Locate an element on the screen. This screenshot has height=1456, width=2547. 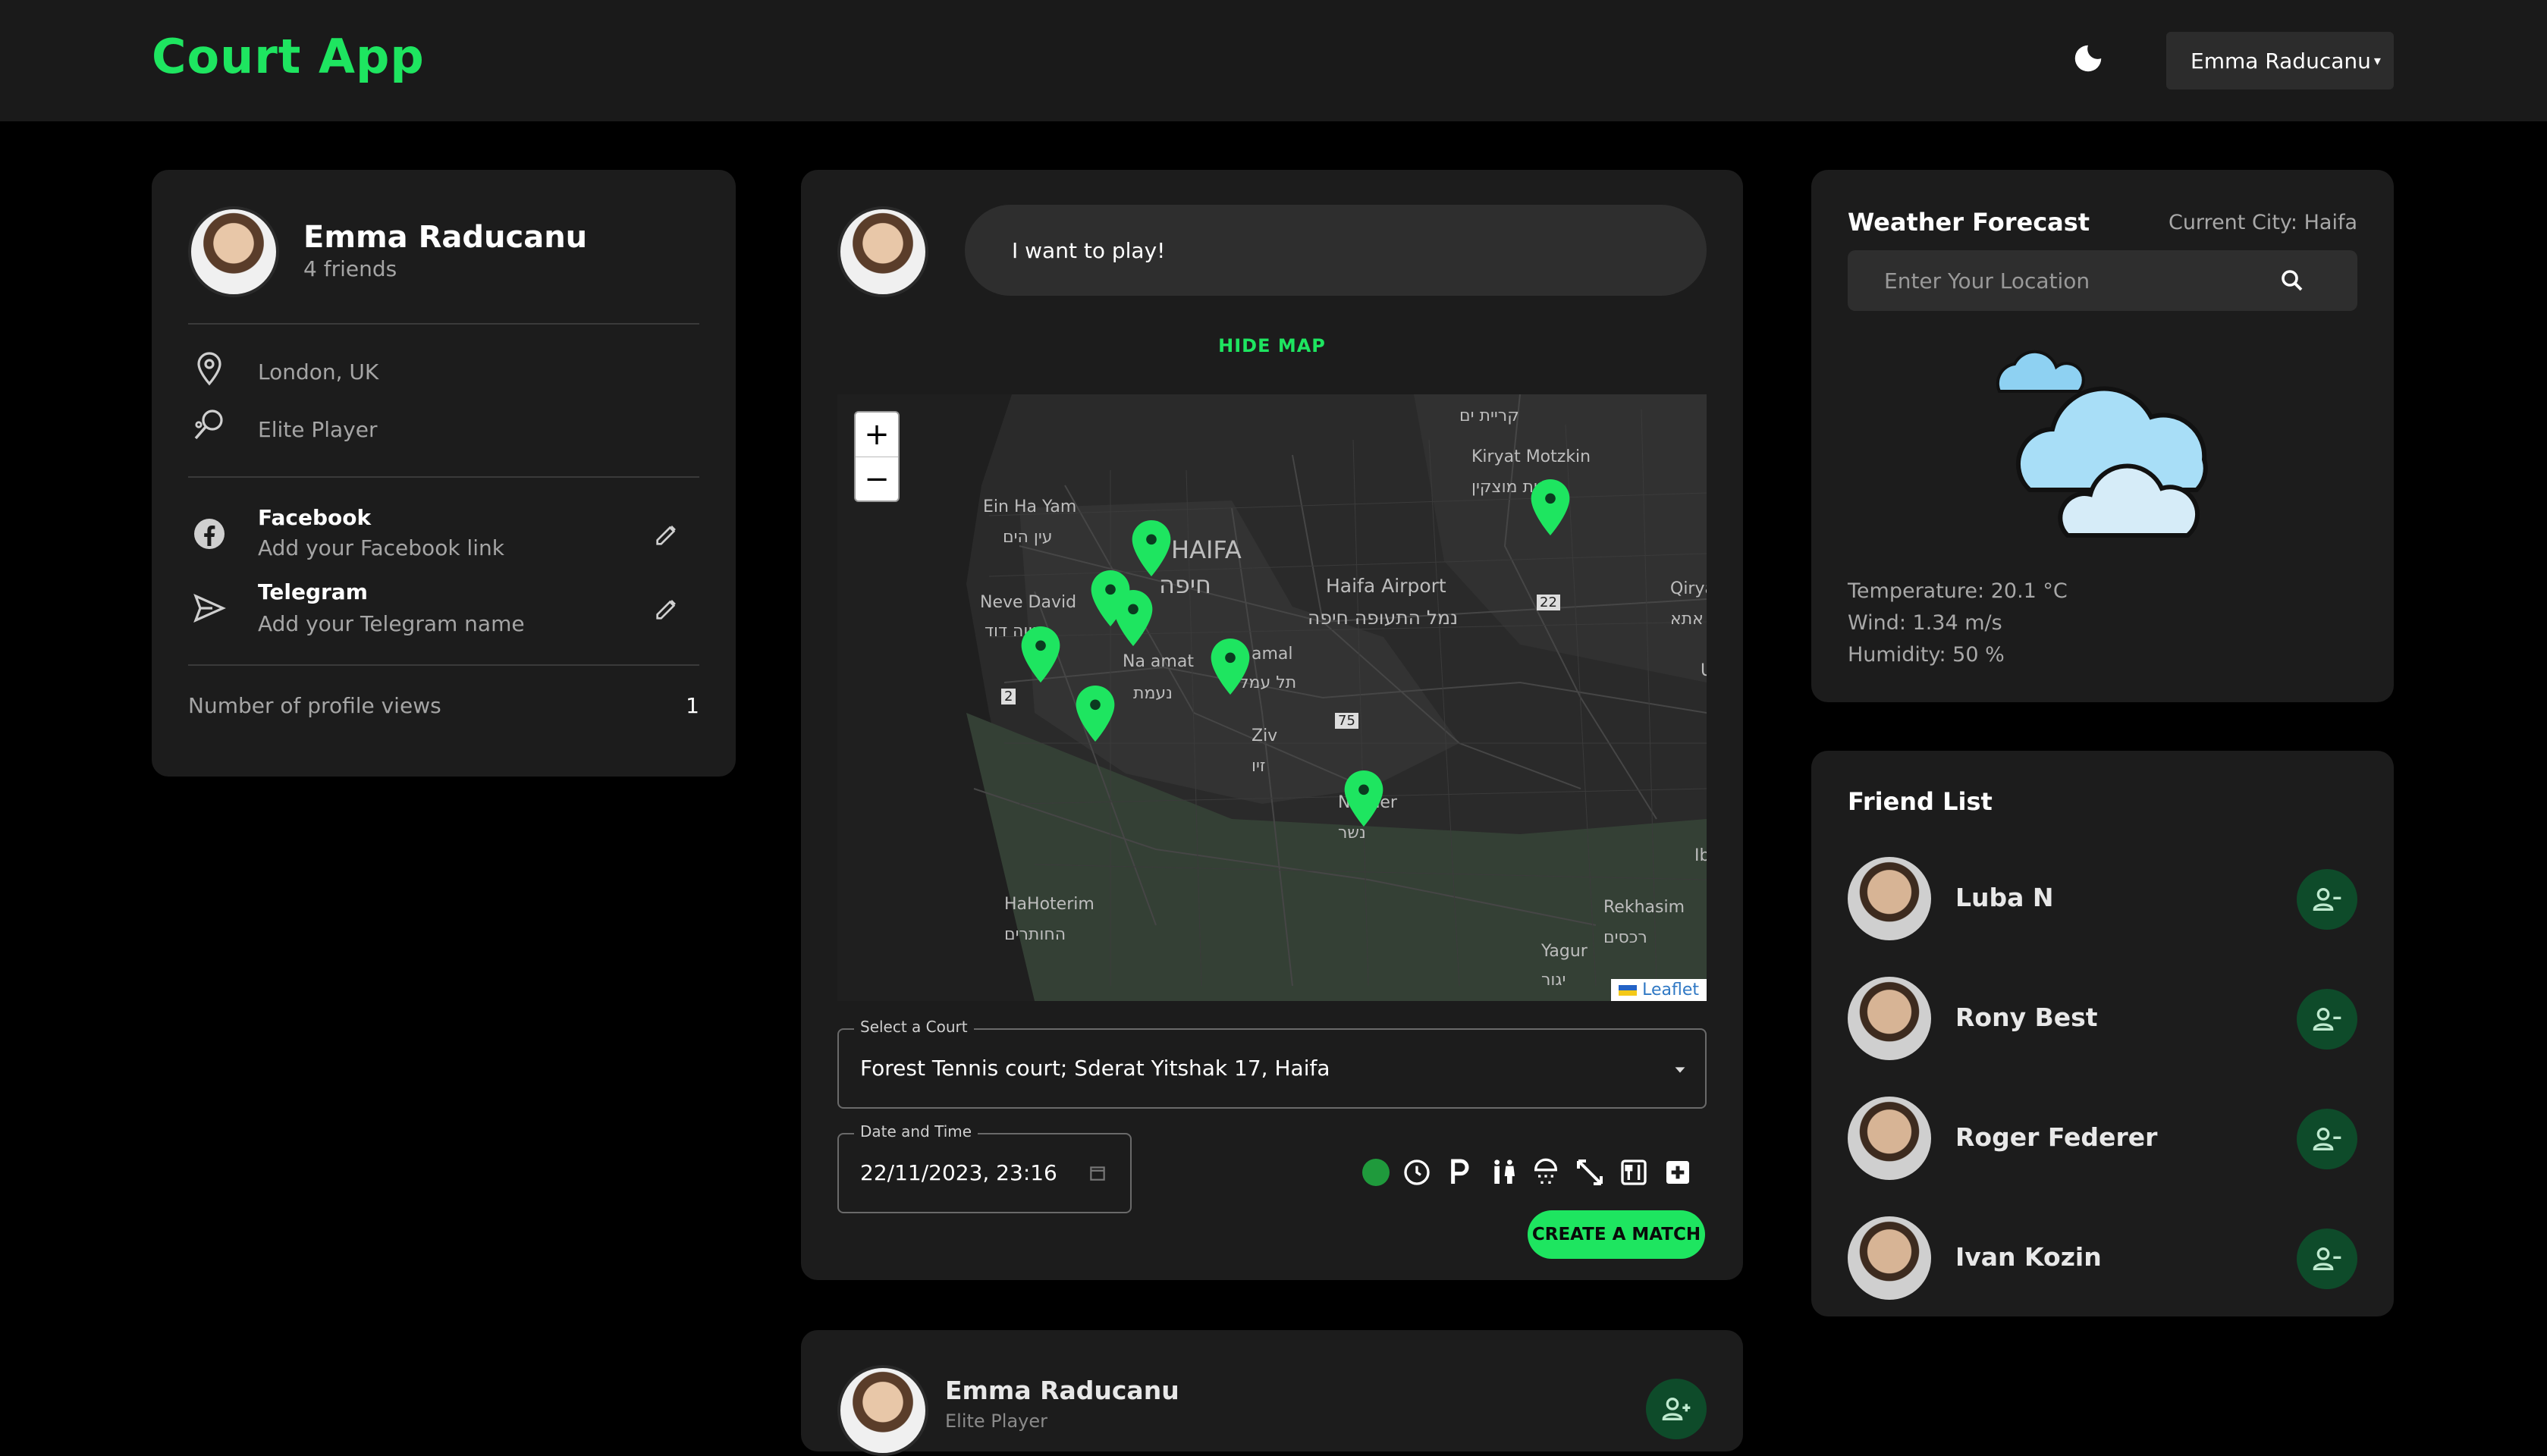
racket-rental-icon is located at coordinates (1590, 1172).